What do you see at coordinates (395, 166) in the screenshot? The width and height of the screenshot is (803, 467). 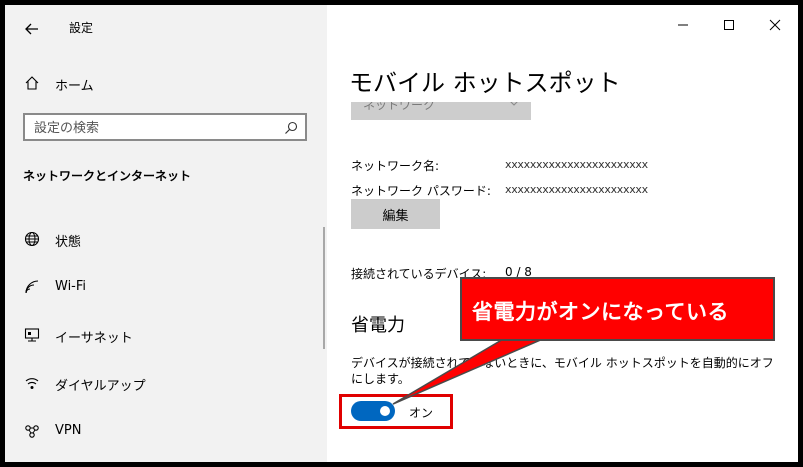 I see `network-name-label: ネットワーク名:` at bounding box center [395, 166].